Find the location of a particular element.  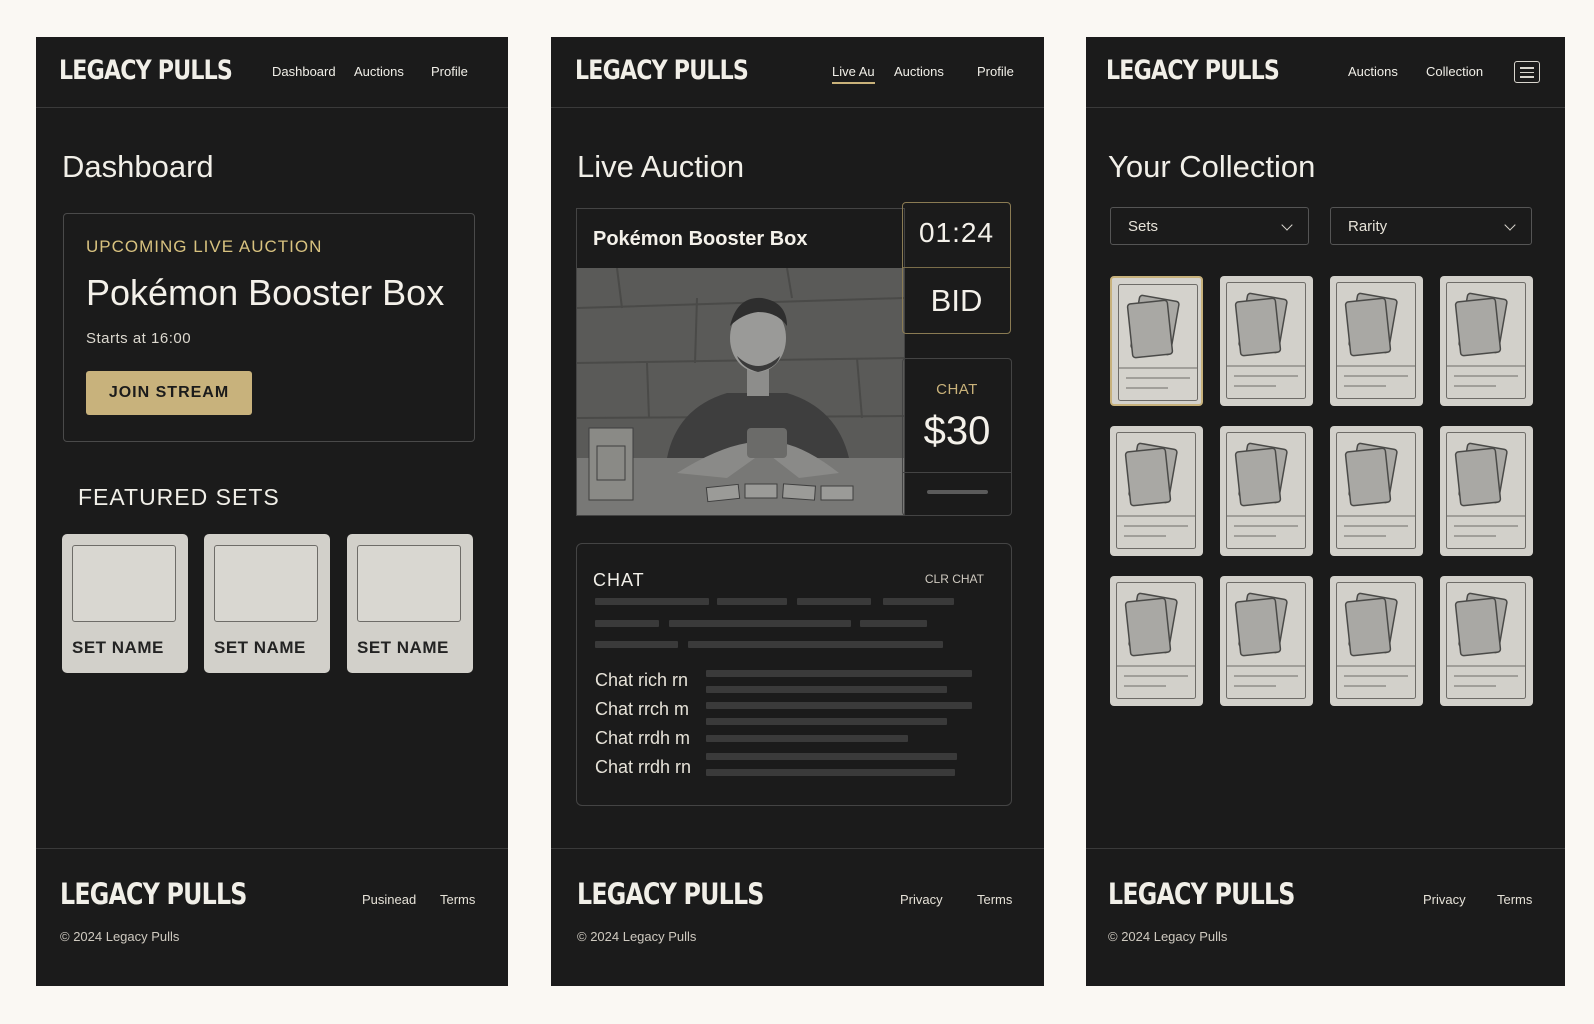

footer-link: Pusinead is located at coordinates (389, 899).